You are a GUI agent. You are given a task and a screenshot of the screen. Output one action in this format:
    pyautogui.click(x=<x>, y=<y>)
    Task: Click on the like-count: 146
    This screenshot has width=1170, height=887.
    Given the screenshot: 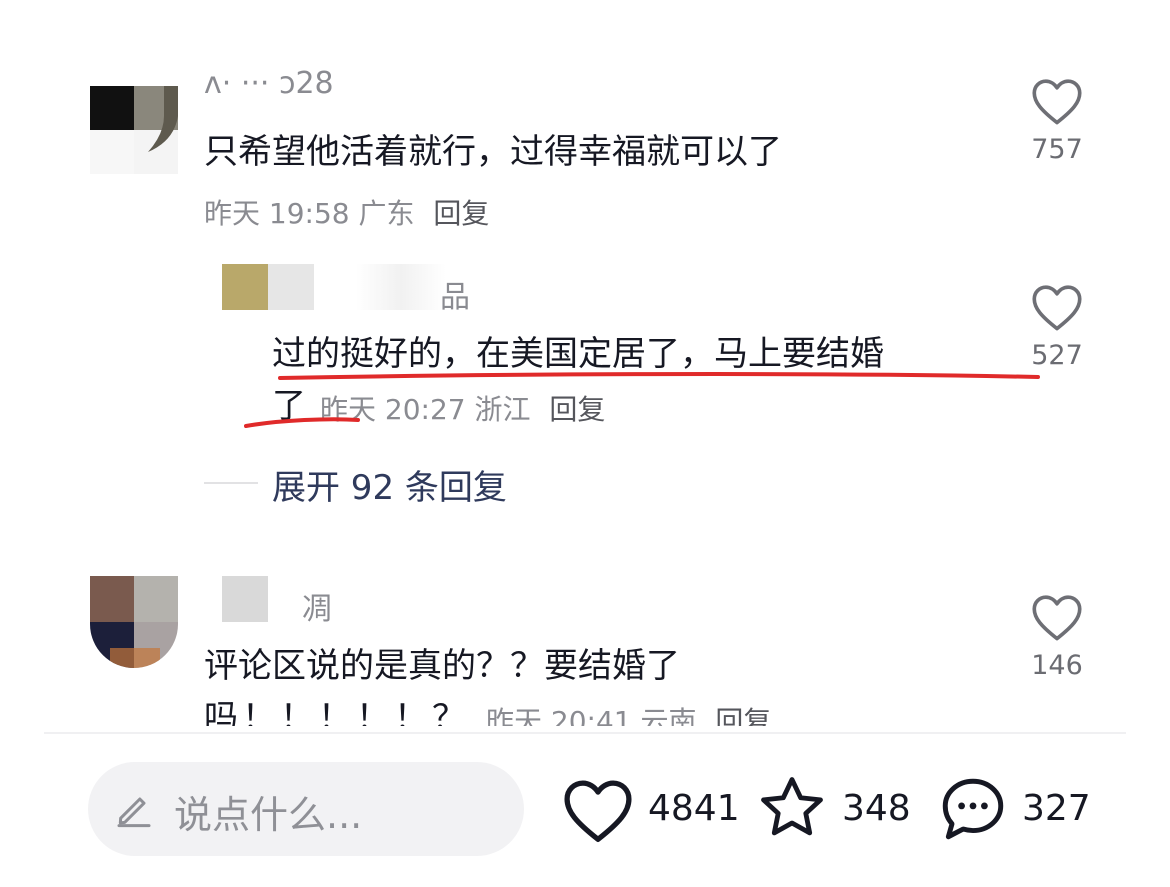 What is the action you would take?
    pyautogui.click(x=1057, y=665)
    